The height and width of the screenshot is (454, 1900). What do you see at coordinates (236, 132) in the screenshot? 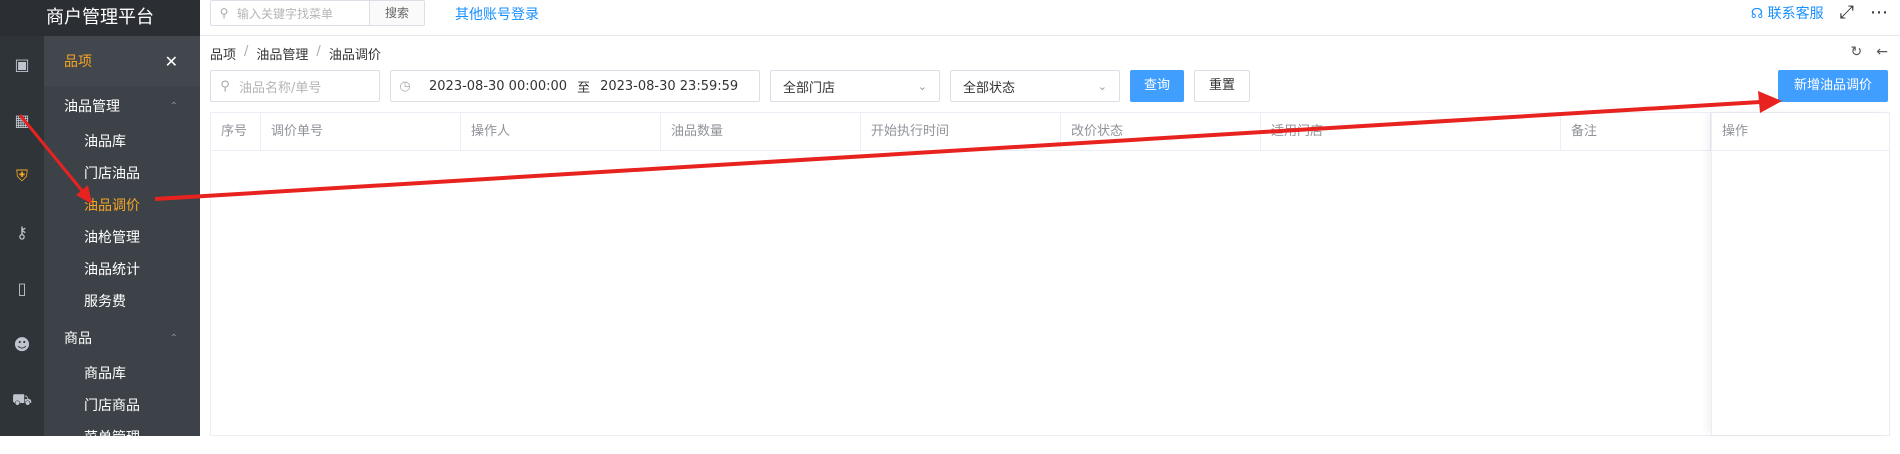
I see `column-header: 序号` at bounding box center [236, 132].